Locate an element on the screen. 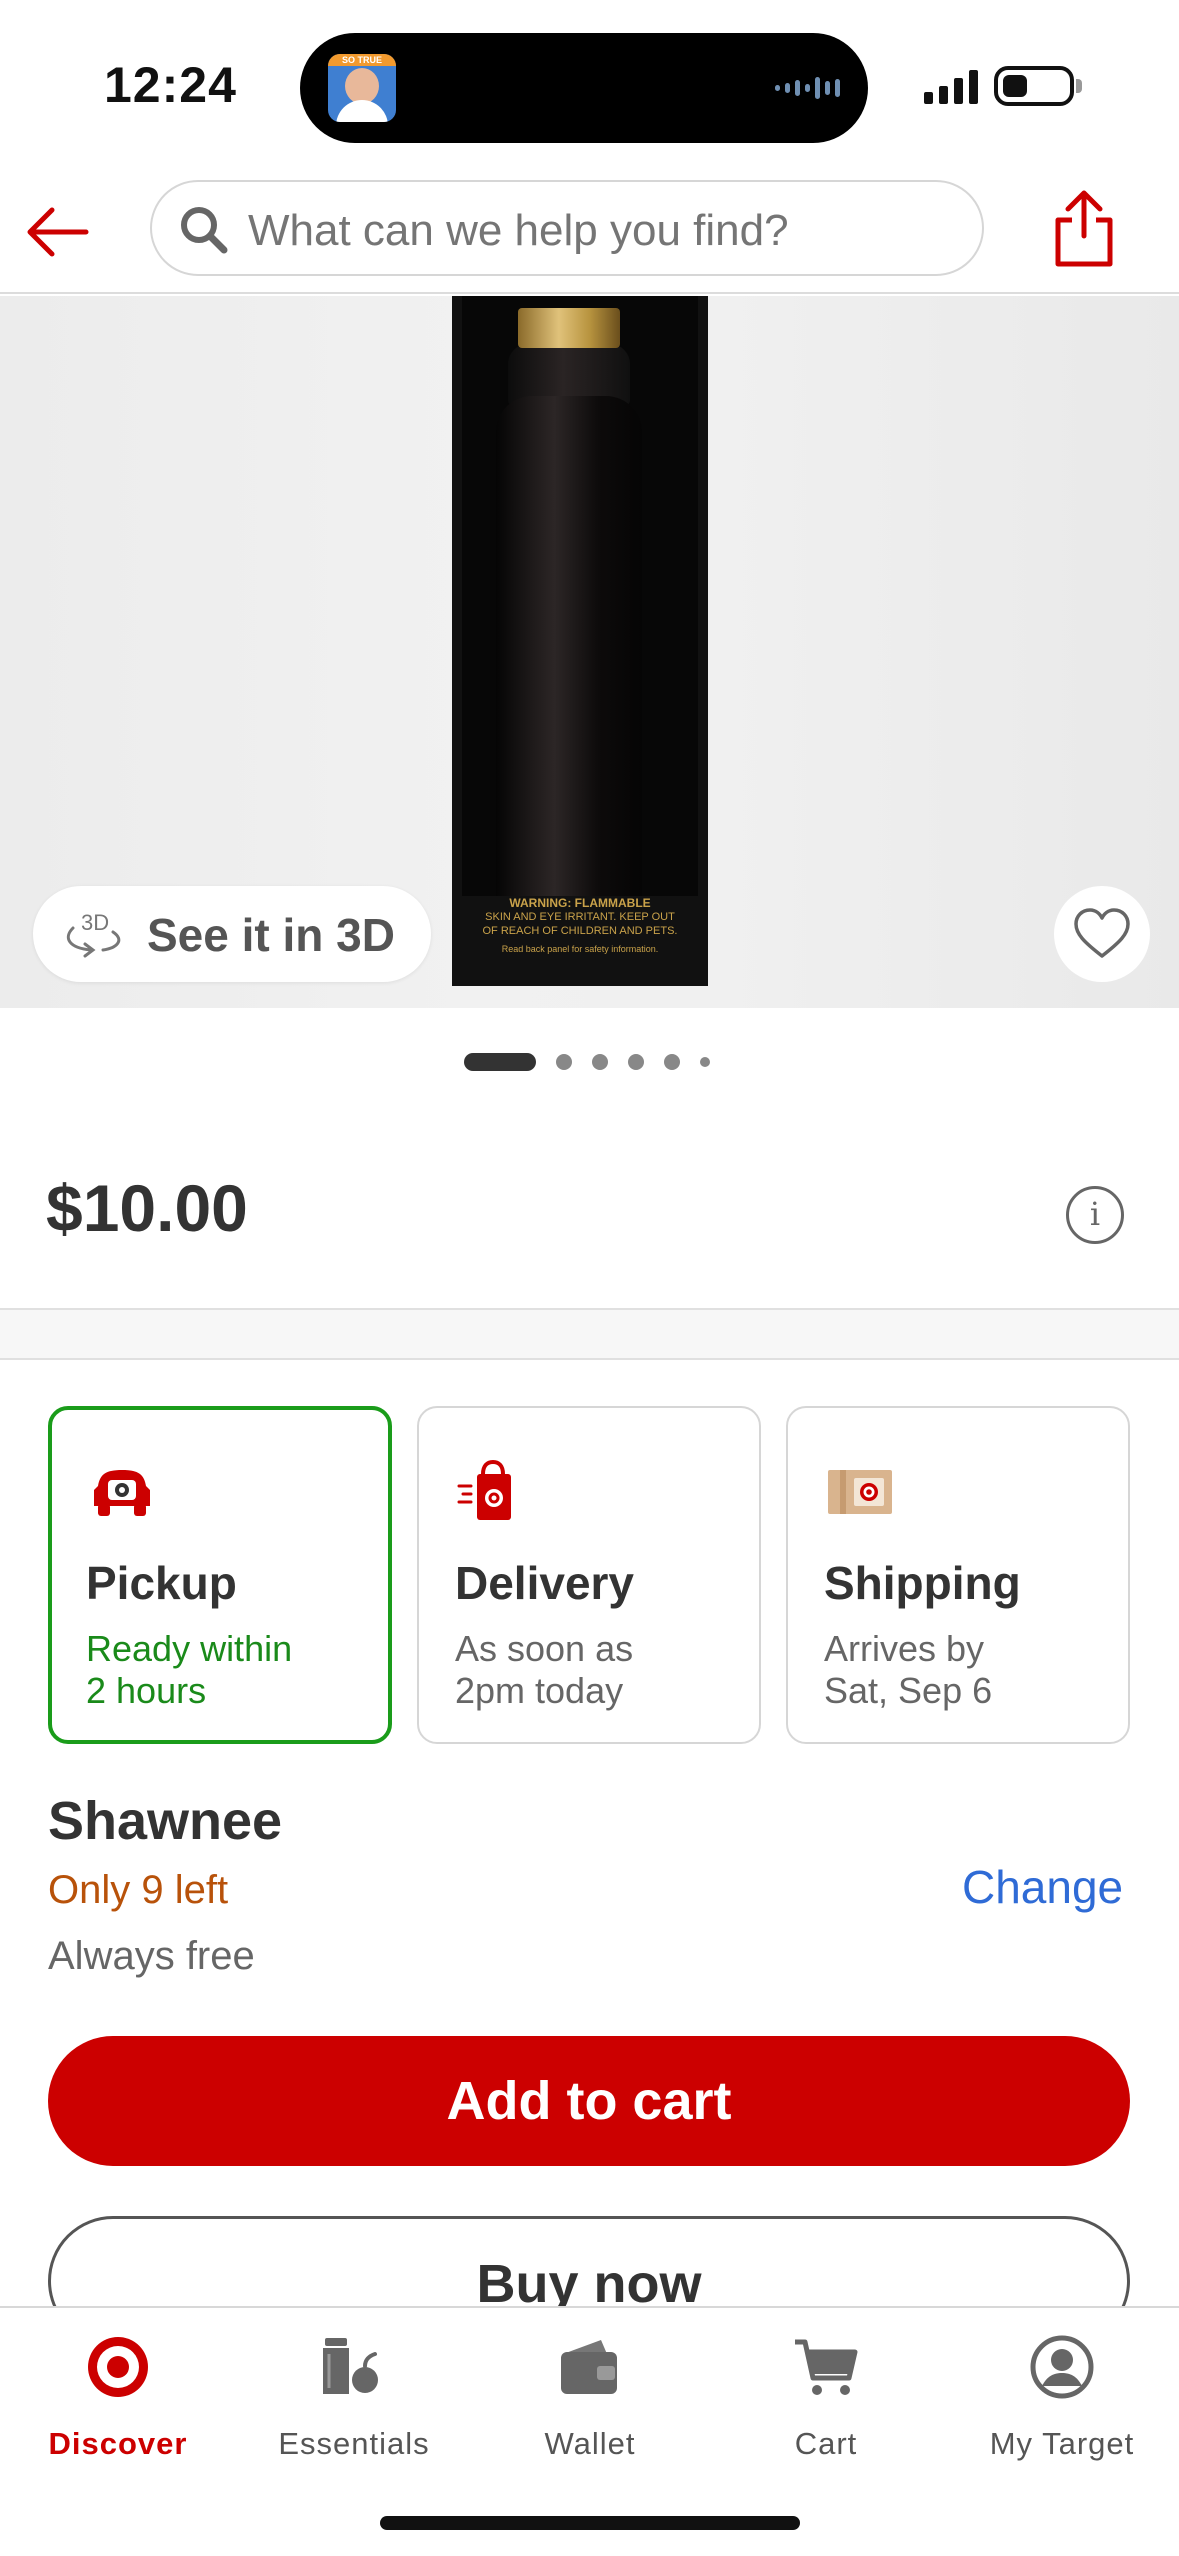 Image resolution: width=1179 pixels, height=2556 pixels. pickup-title: Pickup is located at coordinates (161, 1583).